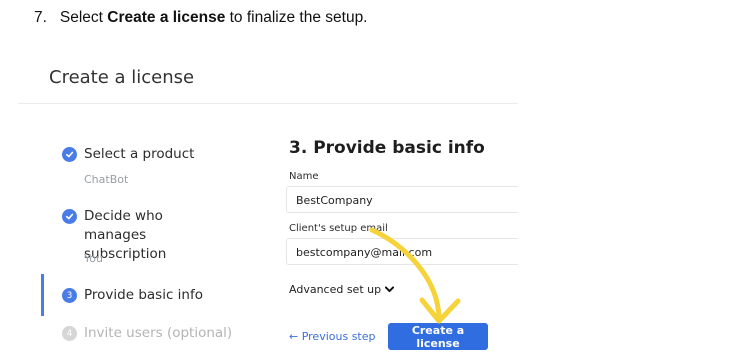 This screenshot has width=736, height=359. Describe the element at coordinates (106, 179) in the screenshot. I see `step-sub: ChatBot` at that location.